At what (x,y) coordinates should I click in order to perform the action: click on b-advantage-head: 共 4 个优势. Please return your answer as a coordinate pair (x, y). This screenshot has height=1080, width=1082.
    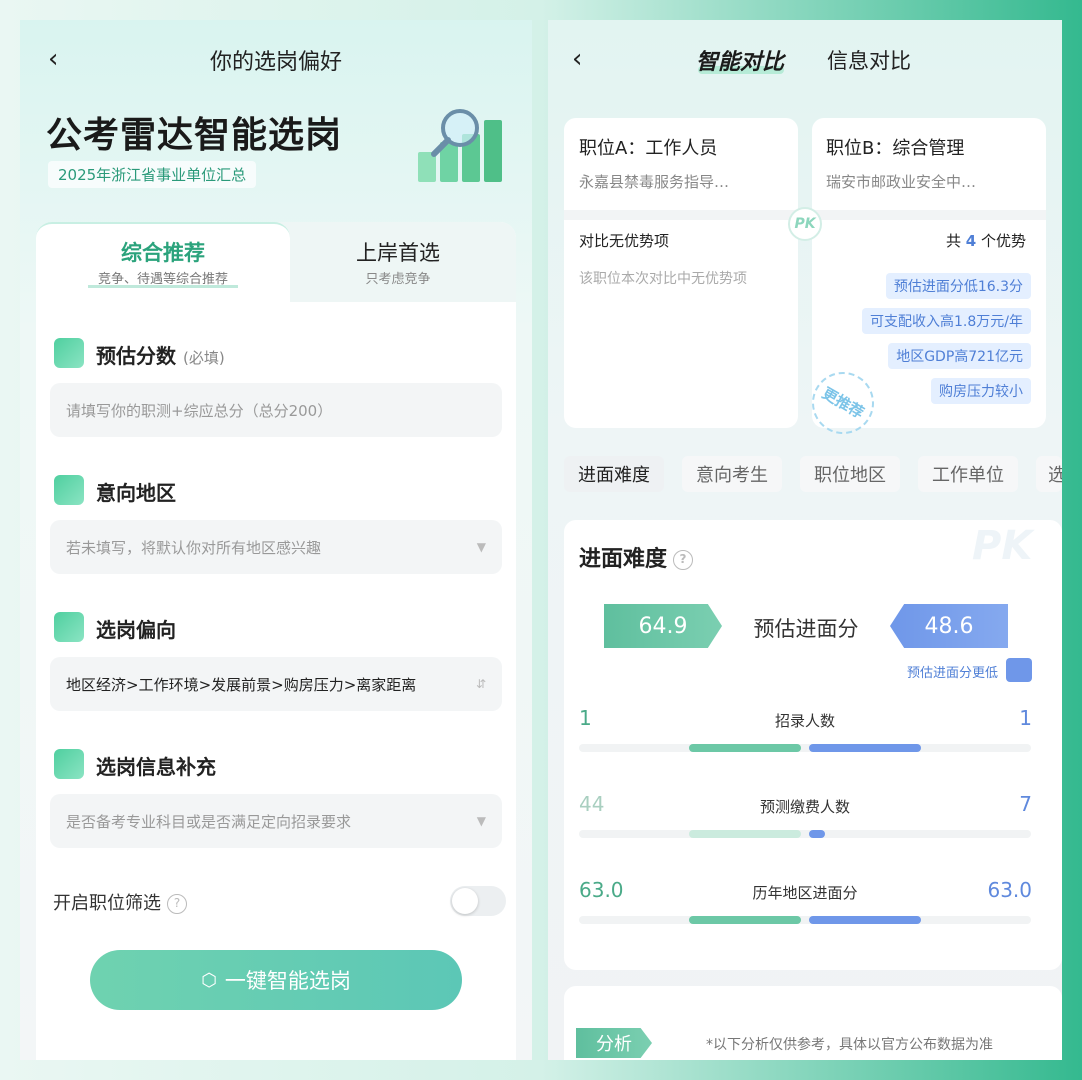
    Looking at the image, I should click on (986, 240).